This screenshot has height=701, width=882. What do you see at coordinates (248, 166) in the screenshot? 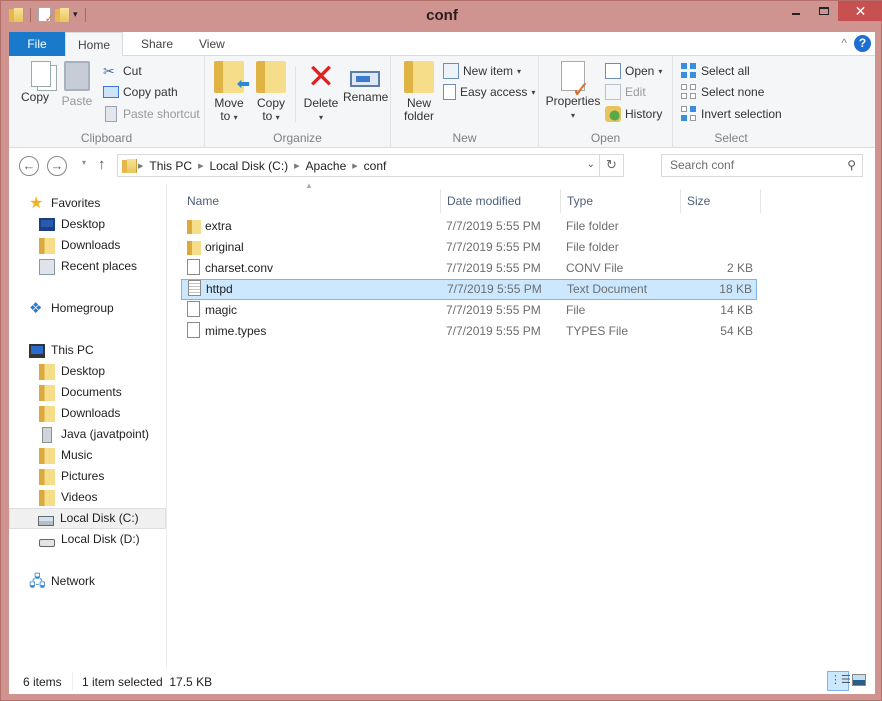
I see `breadcrumb-local-disk-c: Local Disk (C:)` at bounding box center [248, 166].